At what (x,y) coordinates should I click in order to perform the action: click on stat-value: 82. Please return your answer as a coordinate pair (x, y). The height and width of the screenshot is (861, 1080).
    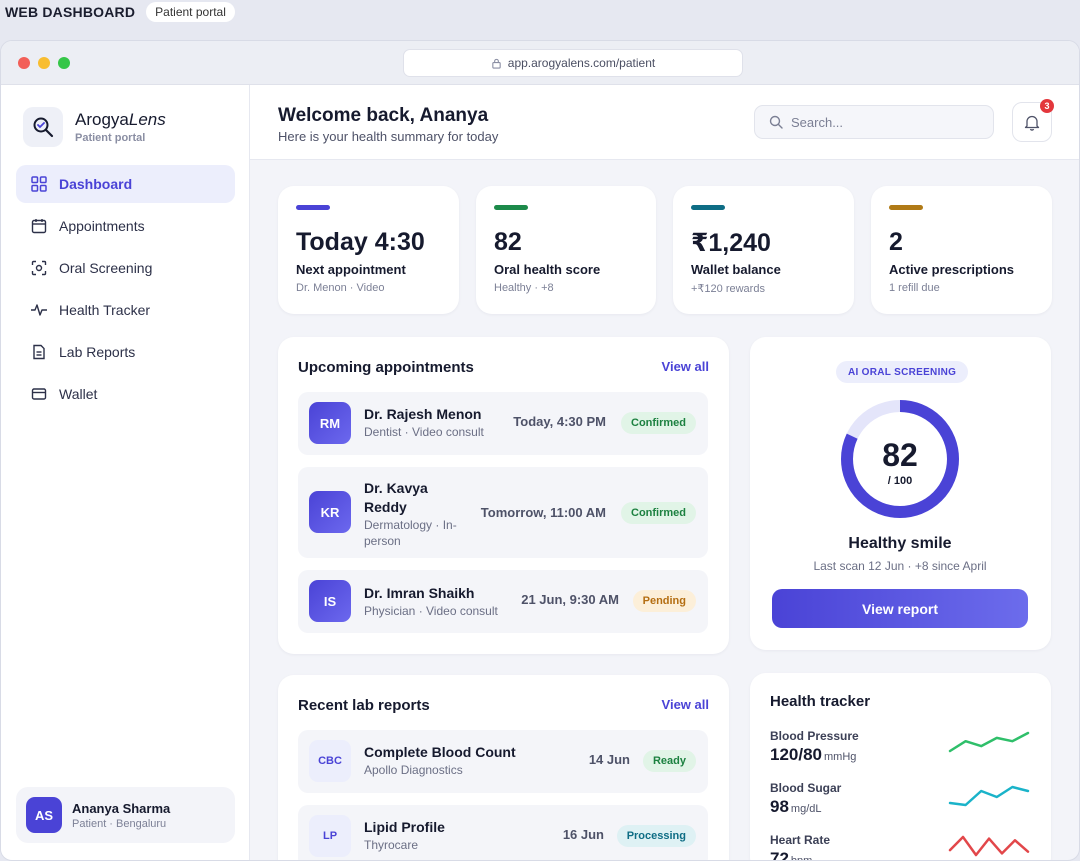
    Looking at the image, I should click on (508, 242).